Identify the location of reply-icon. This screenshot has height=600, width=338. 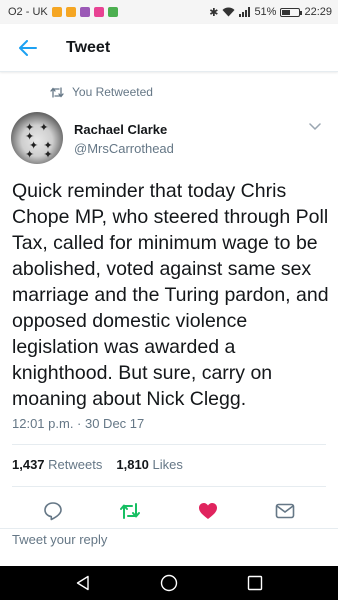
(52, 511).